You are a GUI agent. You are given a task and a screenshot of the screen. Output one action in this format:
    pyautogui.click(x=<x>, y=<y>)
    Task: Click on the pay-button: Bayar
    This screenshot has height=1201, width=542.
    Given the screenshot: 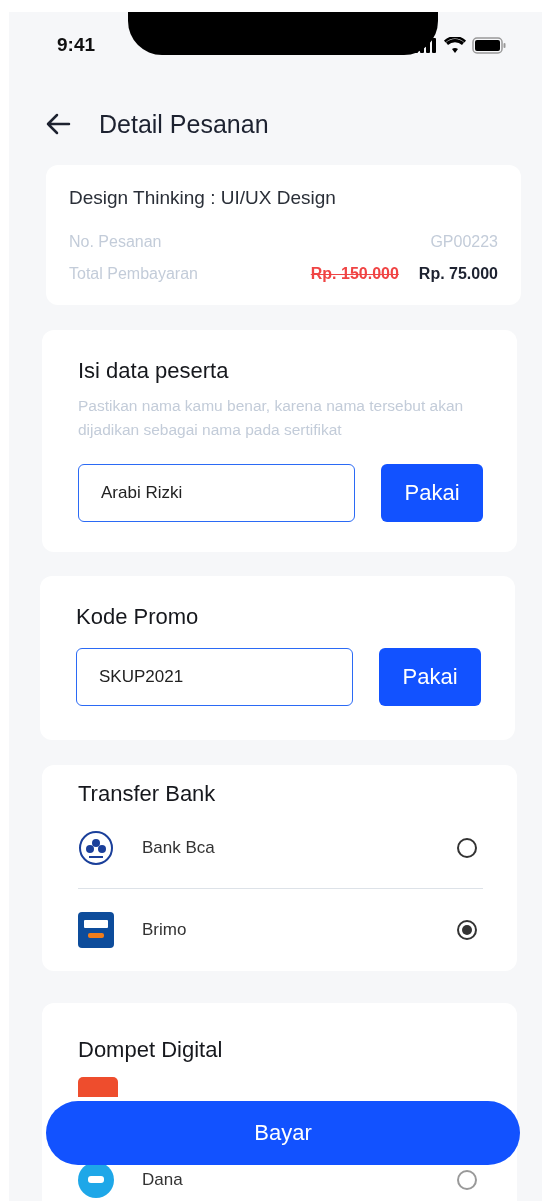 What is the action you would take?
    pyautogui.click(x=283, y=1133)
    